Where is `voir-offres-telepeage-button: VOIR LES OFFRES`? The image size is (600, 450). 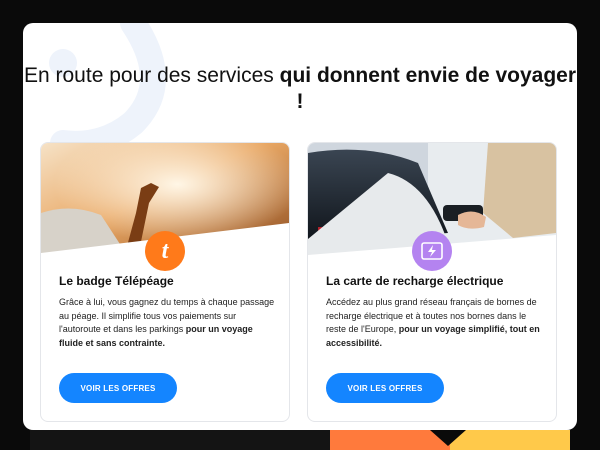
voir-offres-telepeage-button: VOIR LES OFFRES is located at coordinates (118, 388).